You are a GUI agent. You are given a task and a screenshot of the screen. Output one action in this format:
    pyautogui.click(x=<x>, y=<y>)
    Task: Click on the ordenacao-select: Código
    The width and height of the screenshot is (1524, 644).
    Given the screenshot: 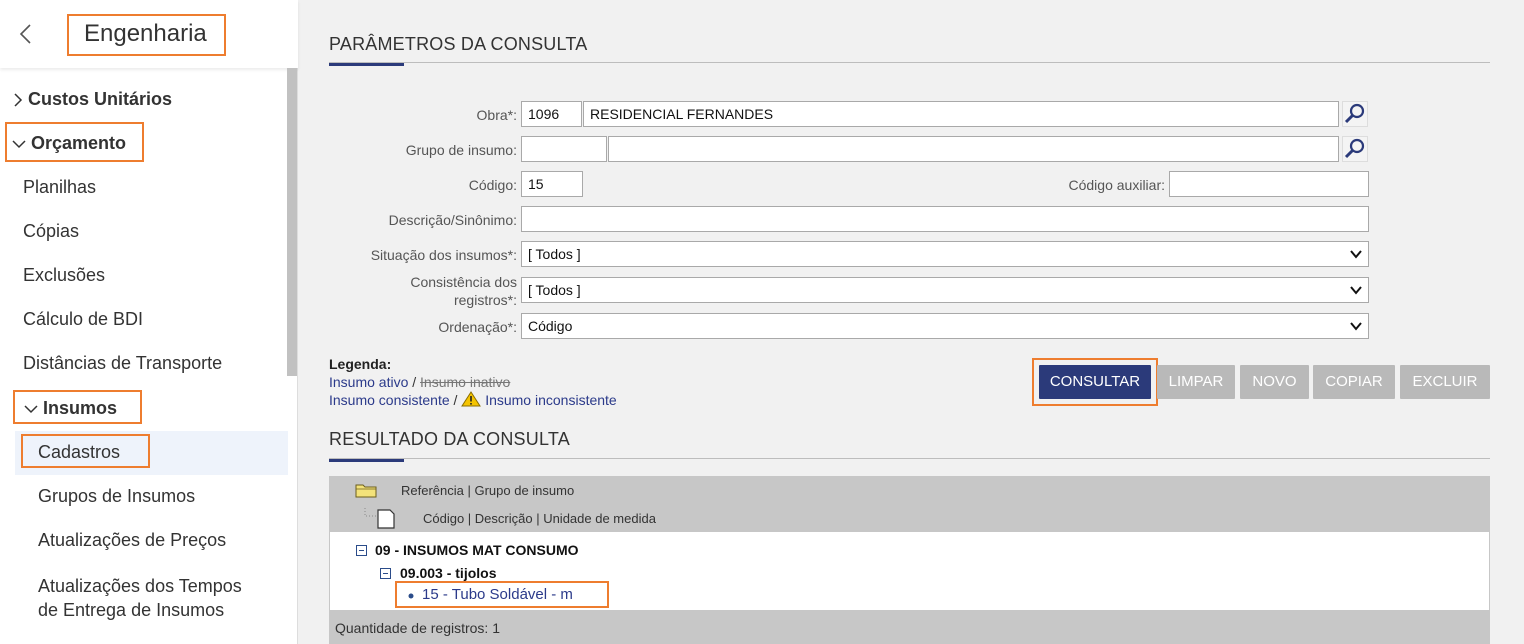 What is the action you would take?
    pyautogui.click(x=945, y=326)
    